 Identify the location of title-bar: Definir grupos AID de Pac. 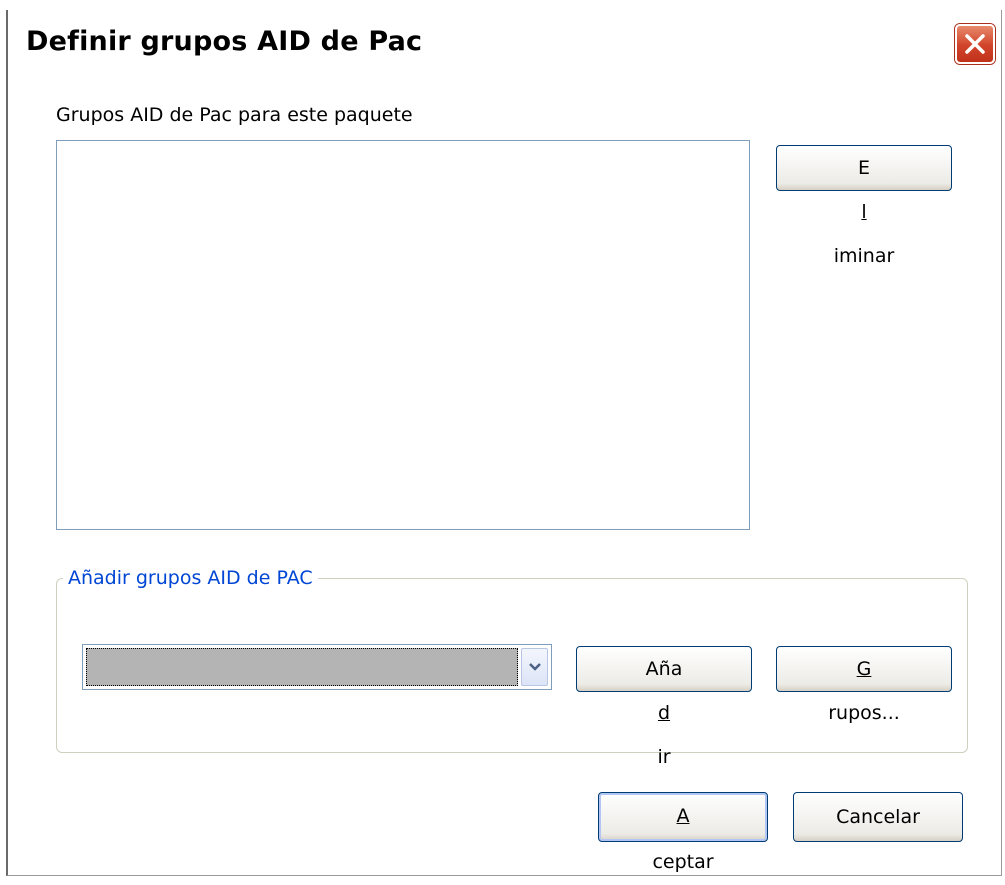
(504, 42).